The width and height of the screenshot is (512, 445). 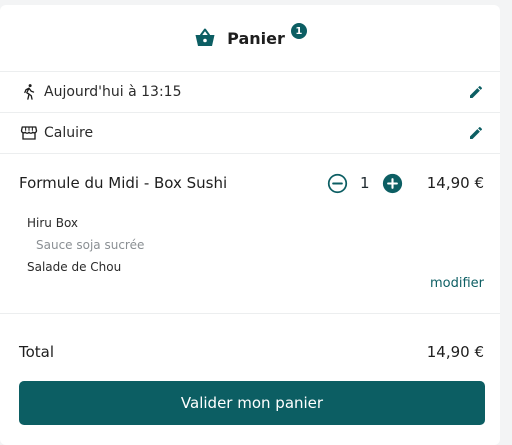 I want to click on plus-circle-icon, so click(x=392, y=183).